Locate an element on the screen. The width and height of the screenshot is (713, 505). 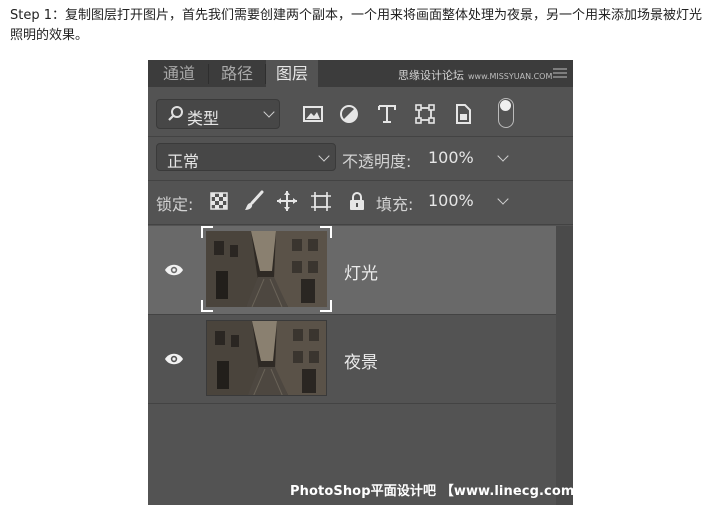
tab-layers: 图层 is located at coordinates (292, 73).